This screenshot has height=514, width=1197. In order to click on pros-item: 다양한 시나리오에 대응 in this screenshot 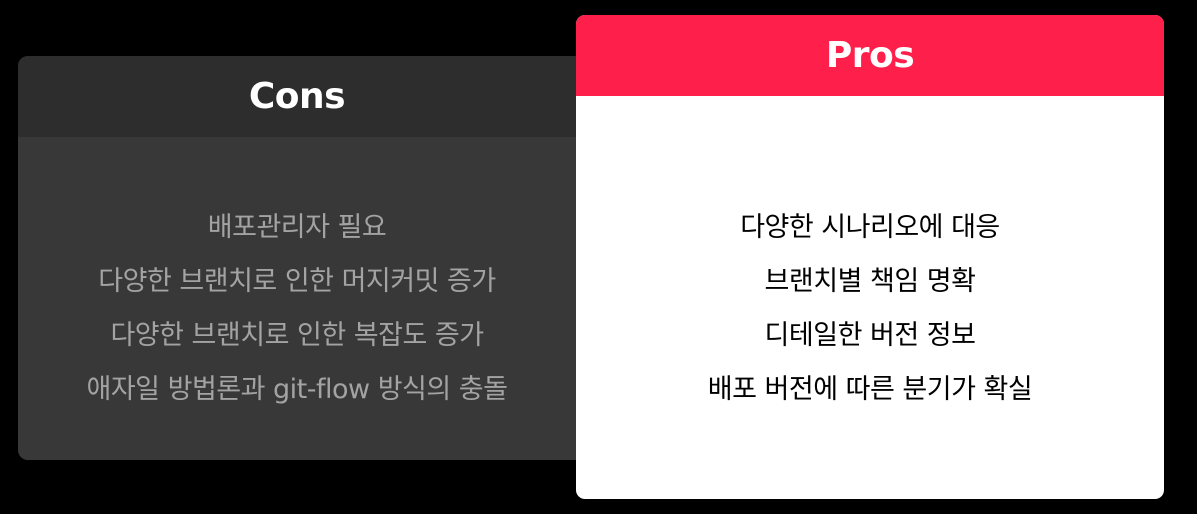, I will do `click(870, 227)`.